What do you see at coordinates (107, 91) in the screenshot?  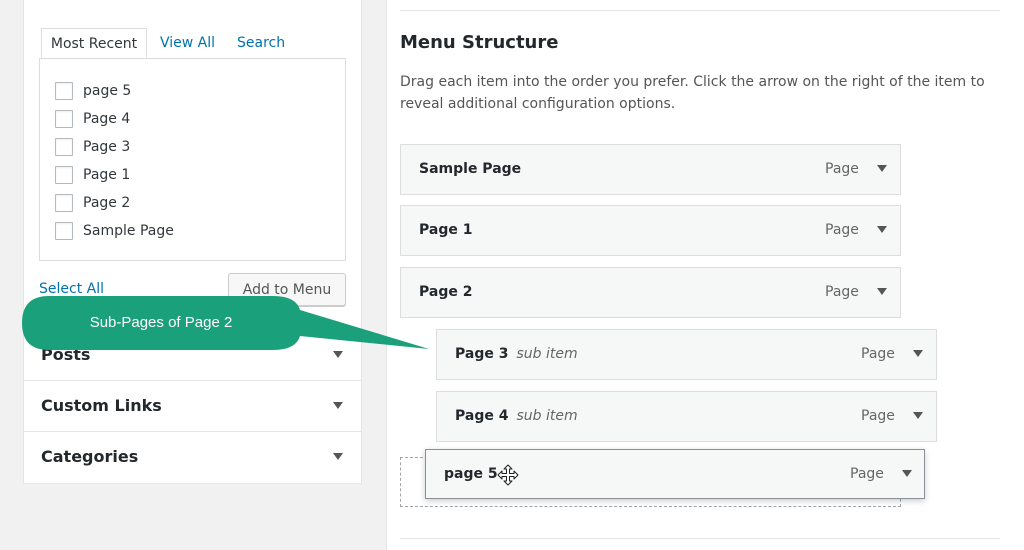 I see `page-label: page 5` at bounding box center [107, 91].